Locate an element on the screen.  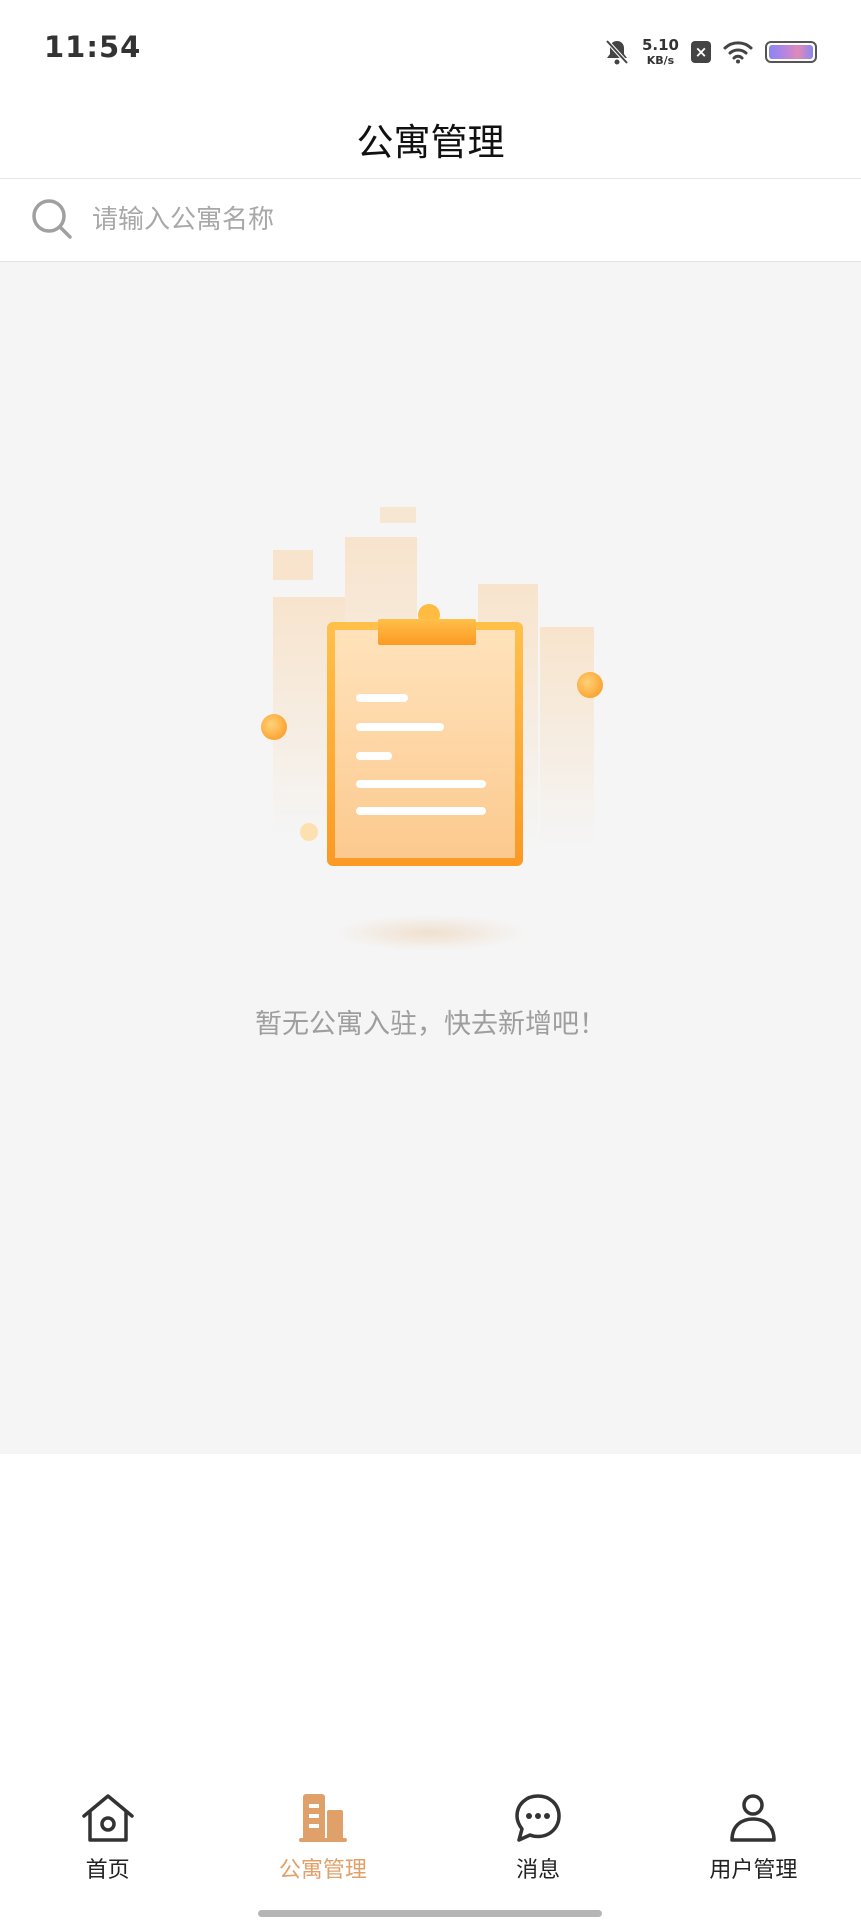
battery-icon is located at coordinates (791, 52).